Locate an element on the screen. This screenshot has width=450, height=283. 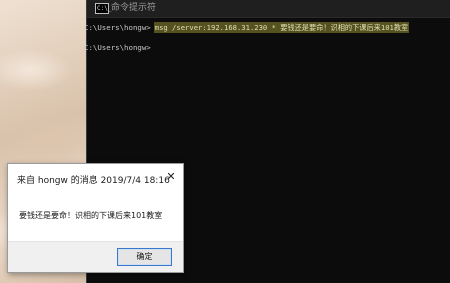
dialog-footer: 确定 is located at coordinates (95, 256).